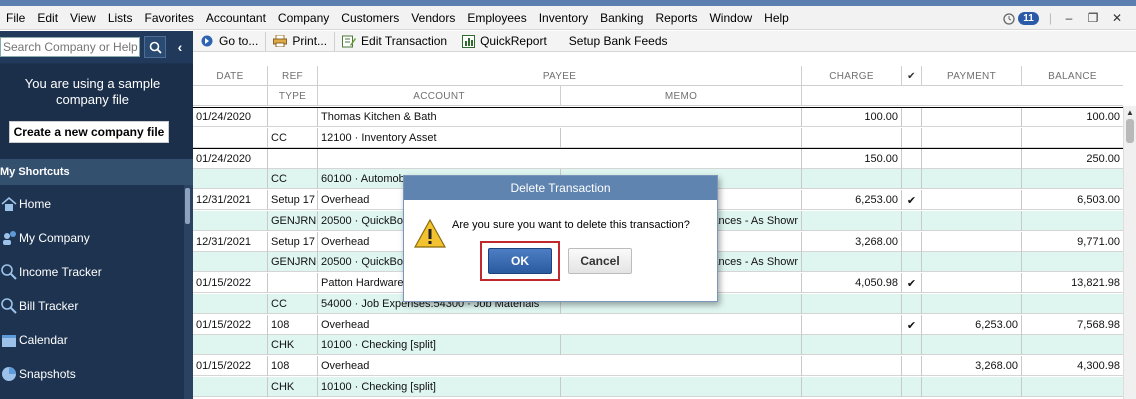  What do you see at coordinates (92, 306) in the screenshot?
I see `shortcut-bill-tracker: Bill Tracker` at bounding box center [92, 306].